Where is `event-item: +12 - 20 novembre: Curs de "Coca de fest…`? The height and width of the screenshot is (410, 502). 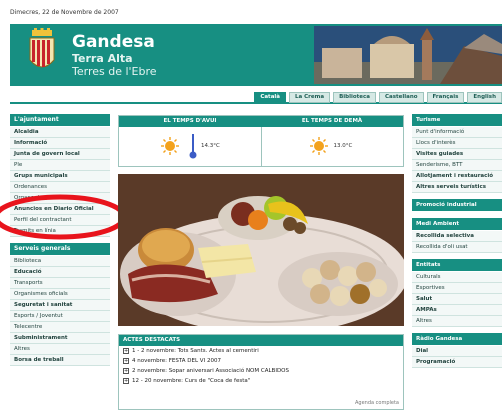 event-item: +12 - 20 novembre: Curs de "Coca de fest… is located at coordinates (261, 381).